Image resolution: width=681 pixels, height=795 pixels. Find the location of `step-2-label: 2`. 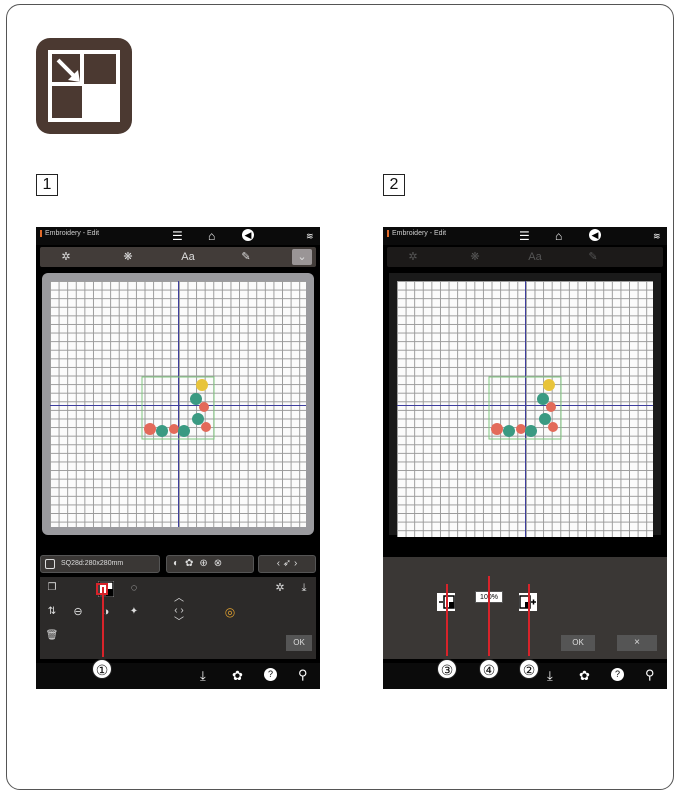

step-2-label: 2 is located at coordinates (394, 185).